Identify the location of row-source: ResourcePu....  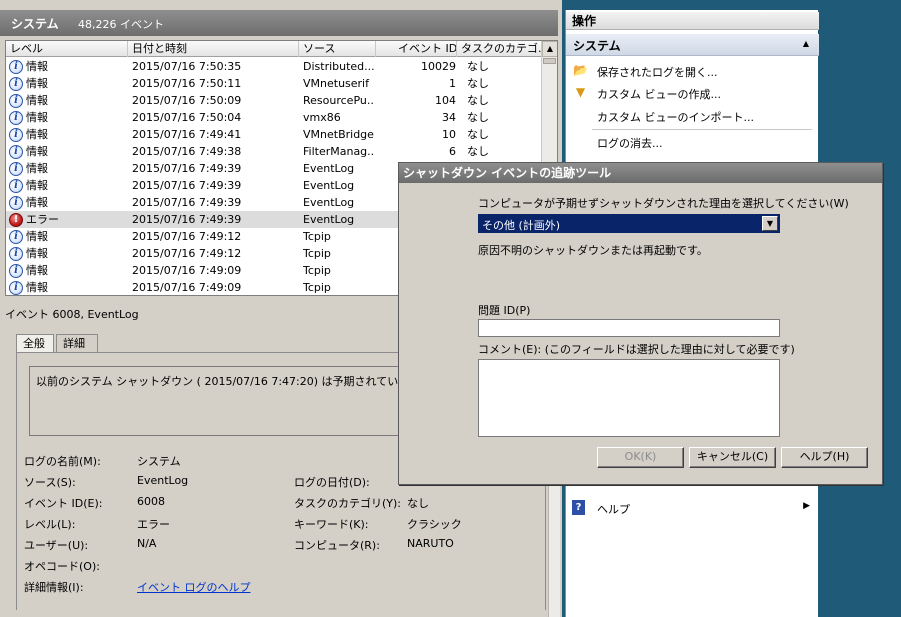
(339, 100).